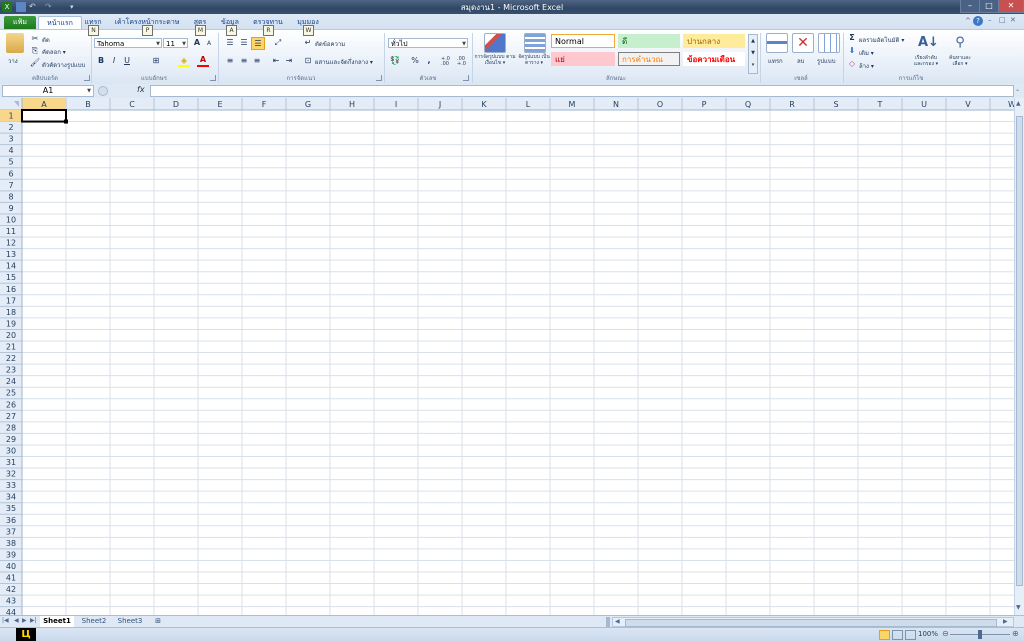 The height and width of the screenshot is (641, 1024). Describe the element at coordinates (777, 43) in the screenshot. I see `insert-cells-icon` at that location.